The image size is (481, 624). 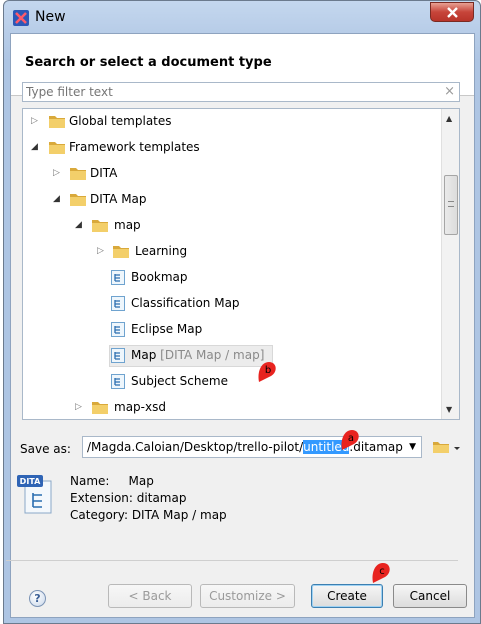 What do you see at coordinates (449, 409) in the screenshot?
I see `scroll-down-icon: ▼` at bounding box center [449, 409].